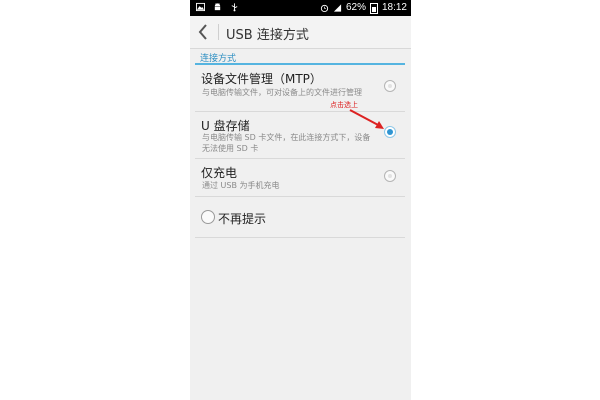  Describe the element at coordinates (300, 178) in the screenshot. I see `option-charge-only: 仅充电 通过 USB 为手机充电` at that location.